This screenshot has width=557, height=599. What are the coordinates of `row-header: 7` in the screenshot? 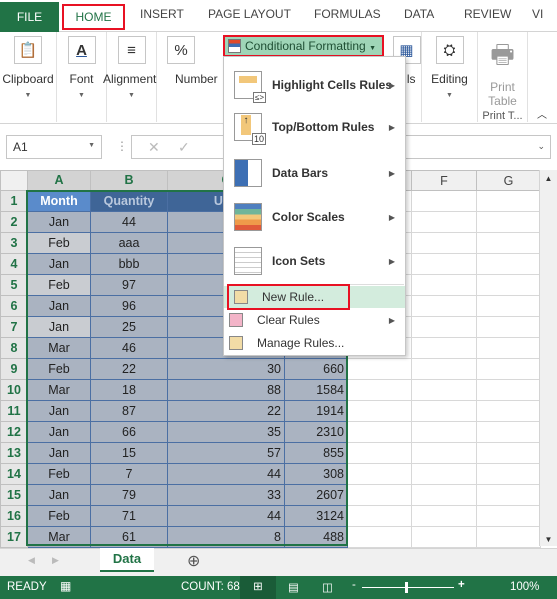 It's located at (14, 327).